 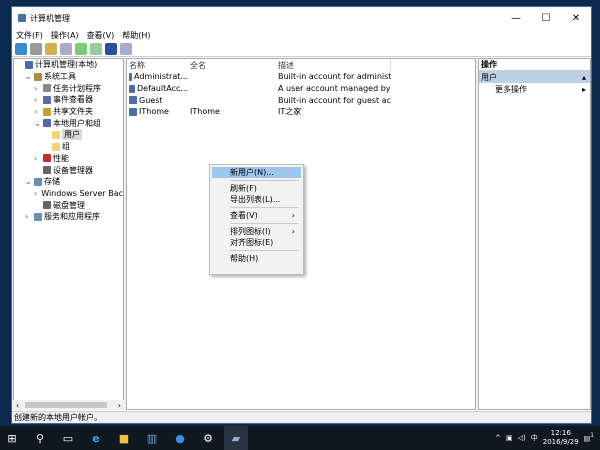 I want to click on window-title: 计算机管理, so click(x=50, y=18).